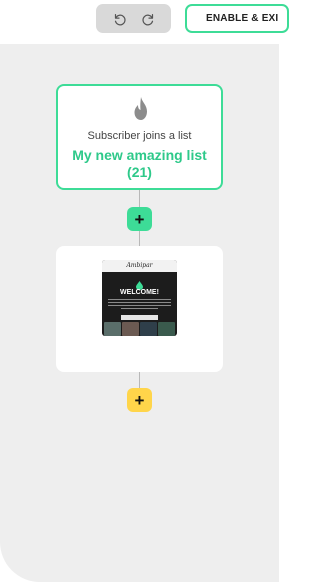 The image size is (320, 582). What do you see at coordinates (119, 19) in the screenshot?
I see `undo-icon` at bounding box center [119, 19].